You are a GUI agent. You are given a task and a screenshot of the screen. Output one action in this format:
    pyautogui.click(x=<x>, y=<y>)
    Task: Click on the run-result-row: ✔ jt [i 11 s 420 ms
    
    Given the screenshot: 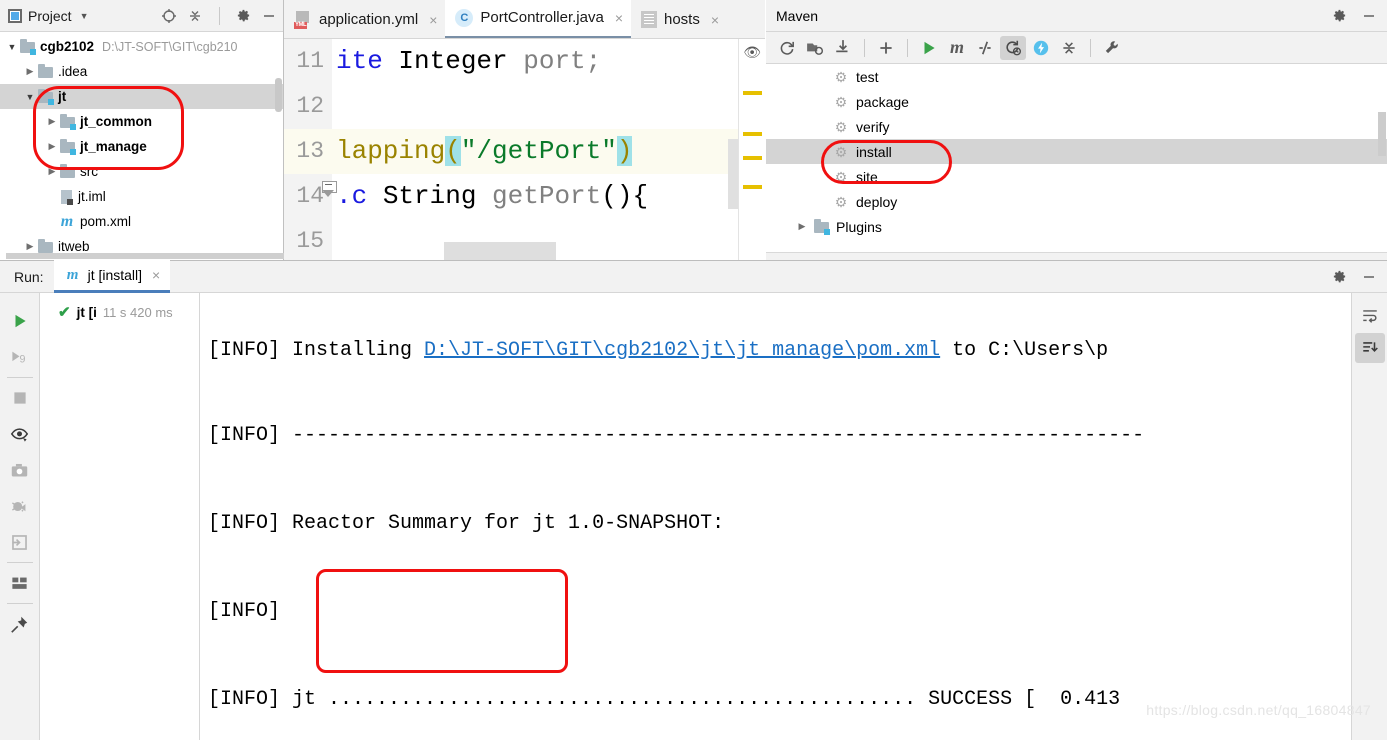 What is the action you would take?
    pyautogui.click(x=119, y=312)
    